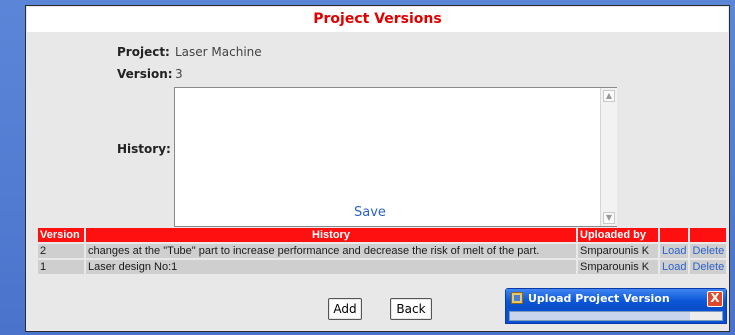  Describe the element at coordinates (674, 235) in the screenshot. I see `header-load` at that location.